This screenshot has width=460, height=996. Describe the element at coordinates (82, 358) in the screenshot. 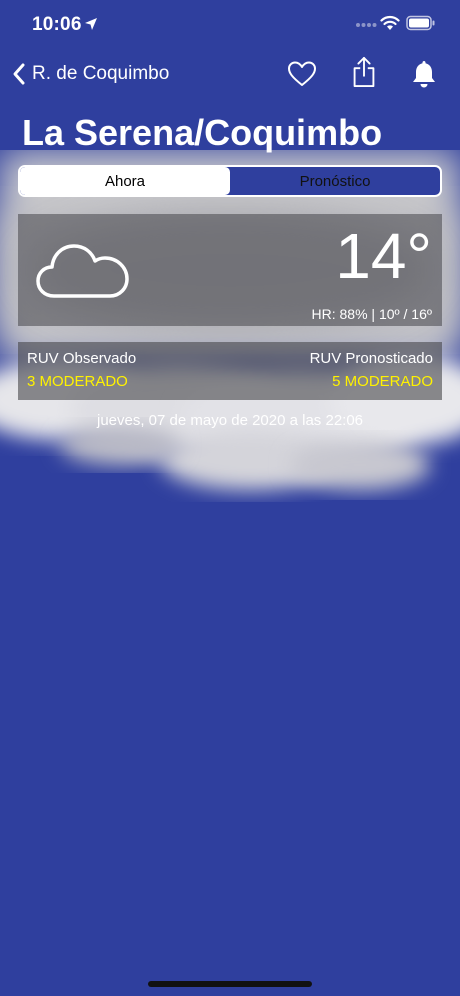

I see `uv-observed-label: RUV Observado` at that location.